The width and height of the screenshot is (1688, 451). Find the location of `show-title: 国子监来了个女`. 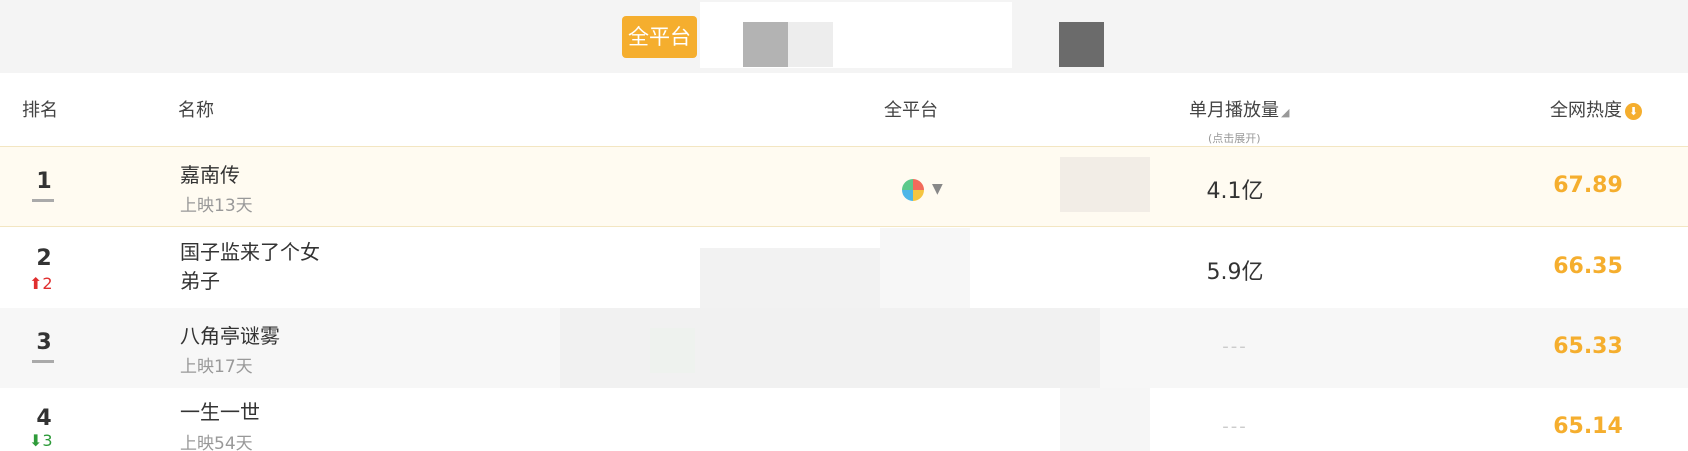

show-title: 国子监来了个女 is located at coordinates (250, 252).